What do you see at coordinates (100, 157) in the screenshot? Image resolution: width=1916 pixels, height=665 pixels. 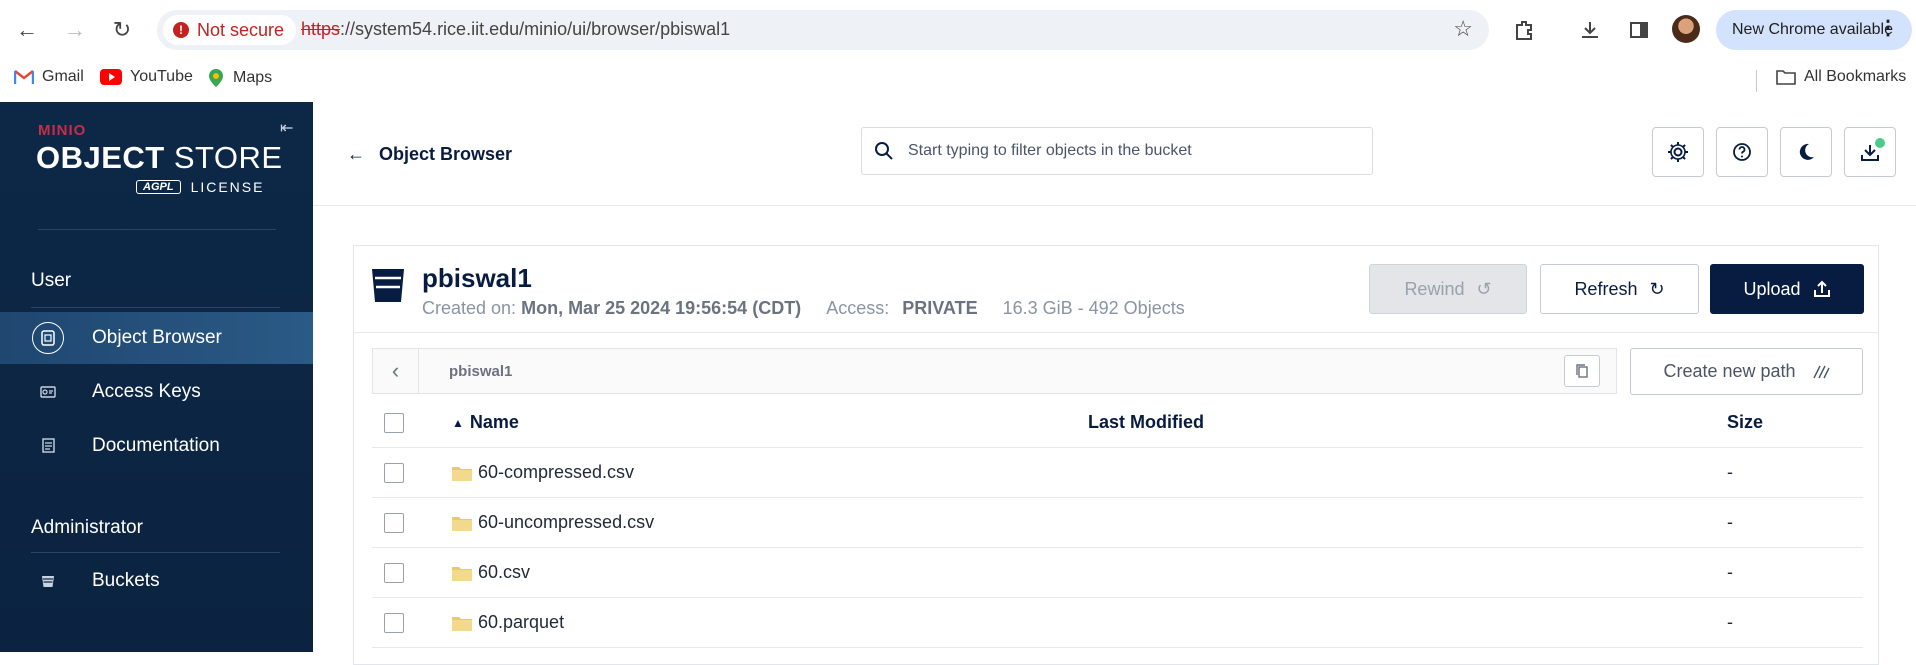 I see `product-name-bold: OBJECT` at bounding box center [100, 157].